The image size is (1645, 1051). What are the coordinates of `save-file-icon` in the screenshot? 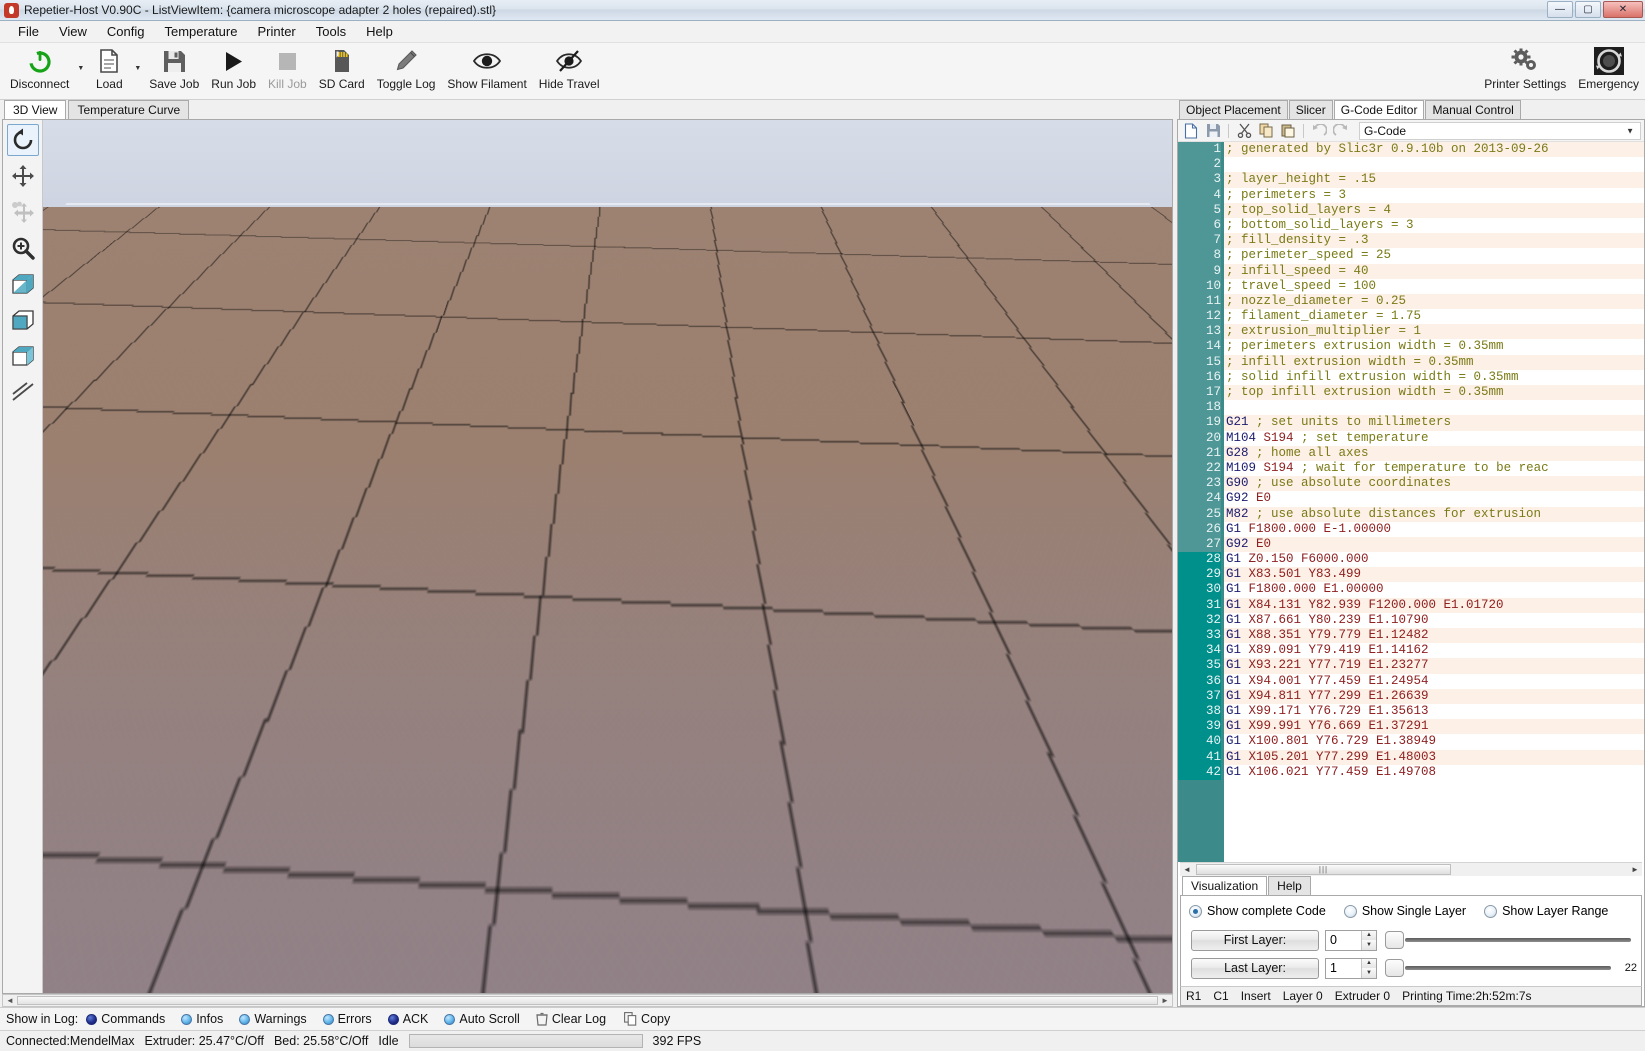 It's located at (1213, 131).